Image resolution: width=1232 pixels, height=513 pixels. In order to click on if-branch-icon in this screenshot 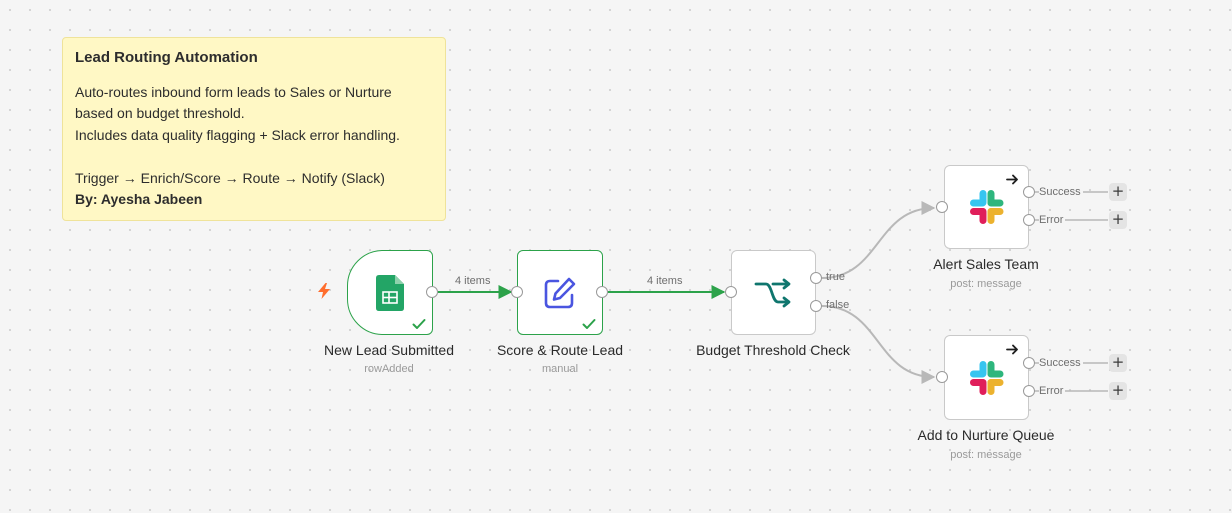, I will do `click(772, 292)`.